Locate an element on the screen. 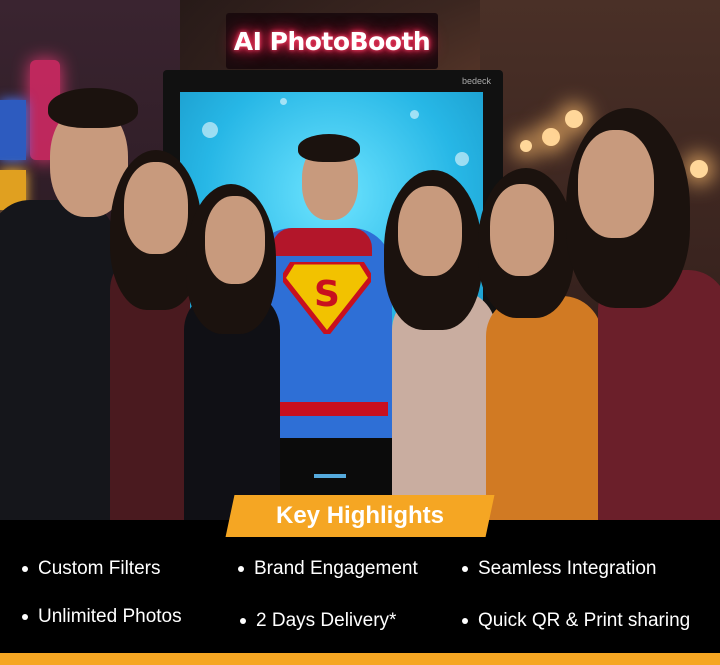 This screenshot has height=665, width=720. highlight-label: 2 Days Delivery* is located at coordinates (326, 620).